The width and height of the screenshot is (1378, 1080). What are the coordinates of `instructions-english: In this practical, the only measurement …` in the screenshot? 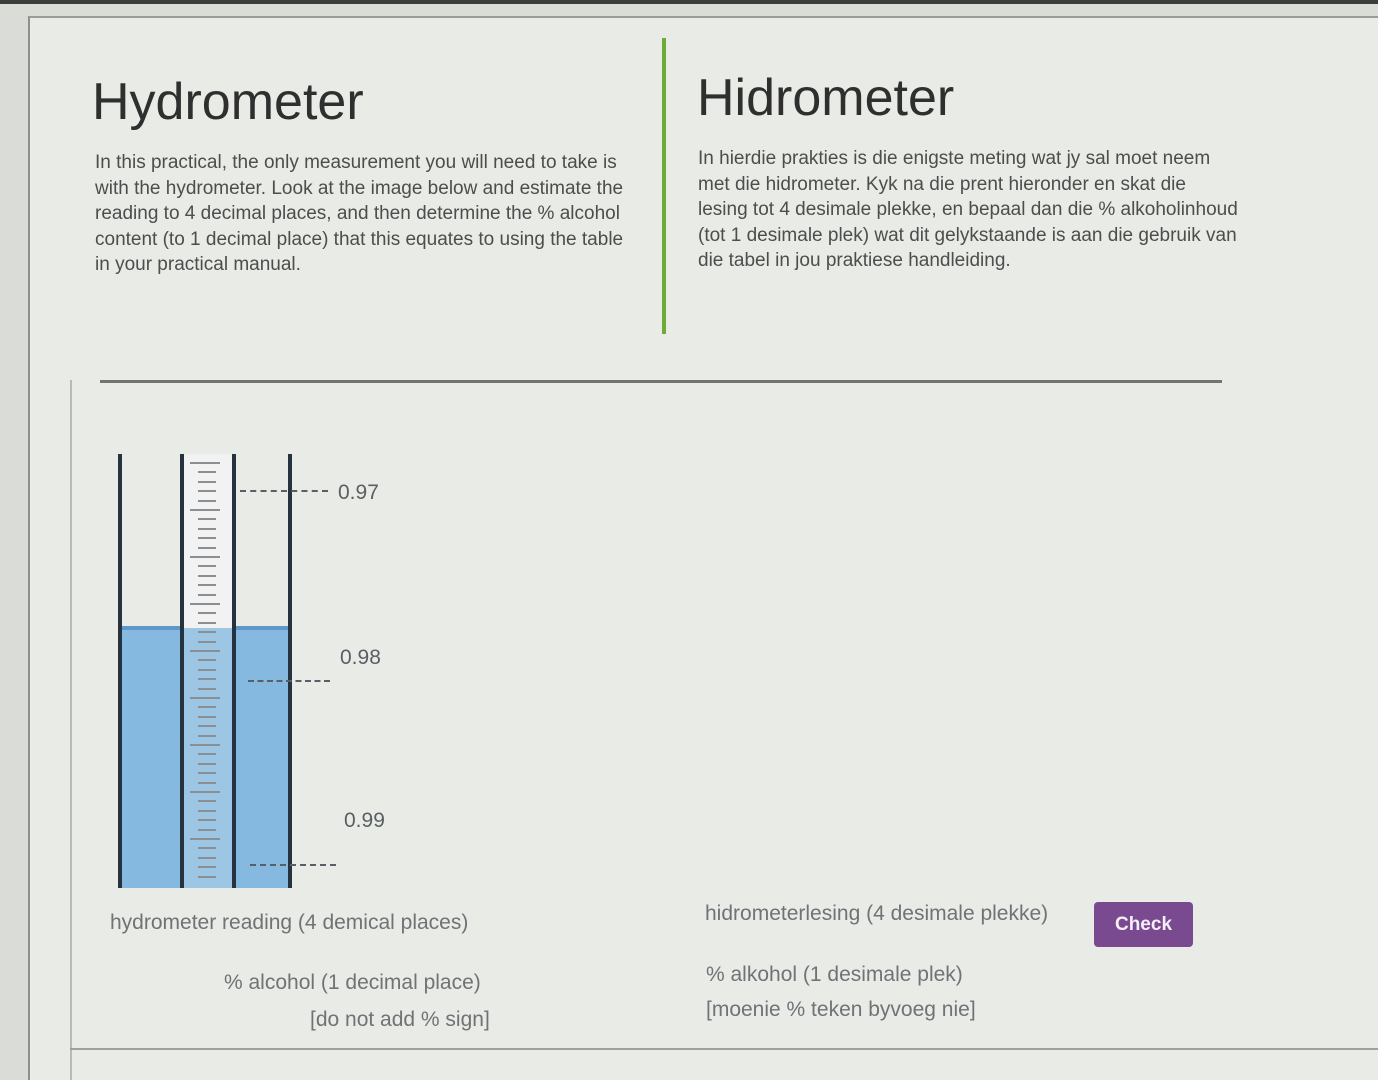 It's located at (359, 213).